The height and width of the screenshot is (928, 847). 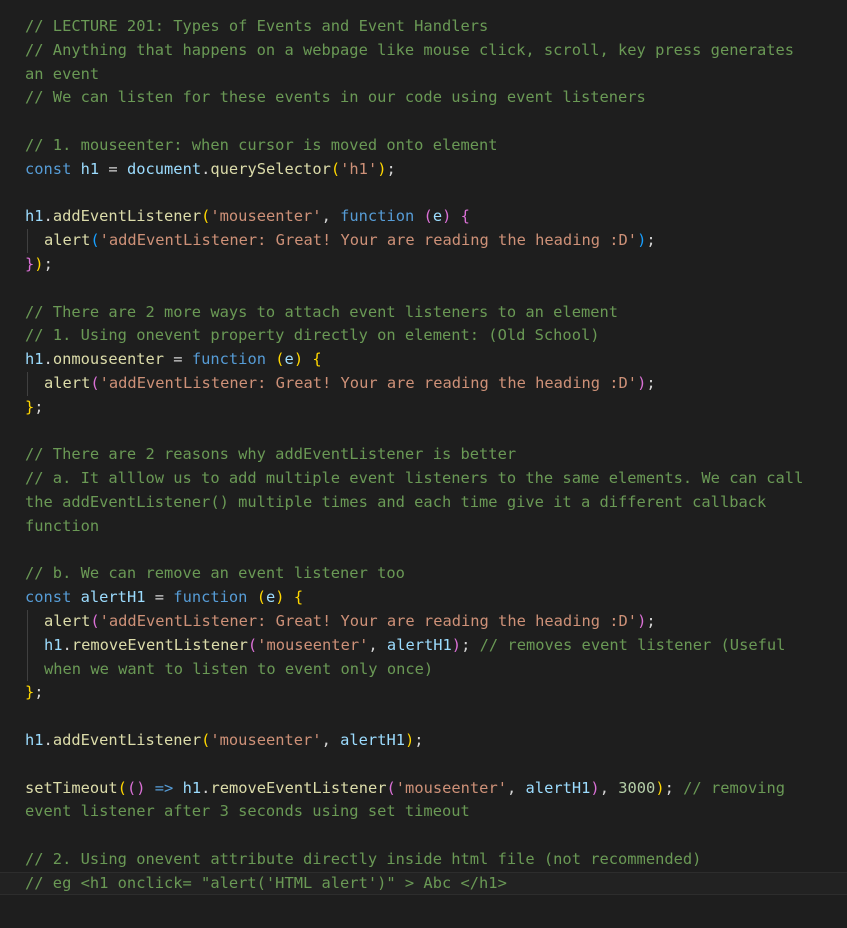 What do you see at coordinates (558, 787) in the screenshot?
I see `code-token: alertH1` at bounding box center [558, 787].